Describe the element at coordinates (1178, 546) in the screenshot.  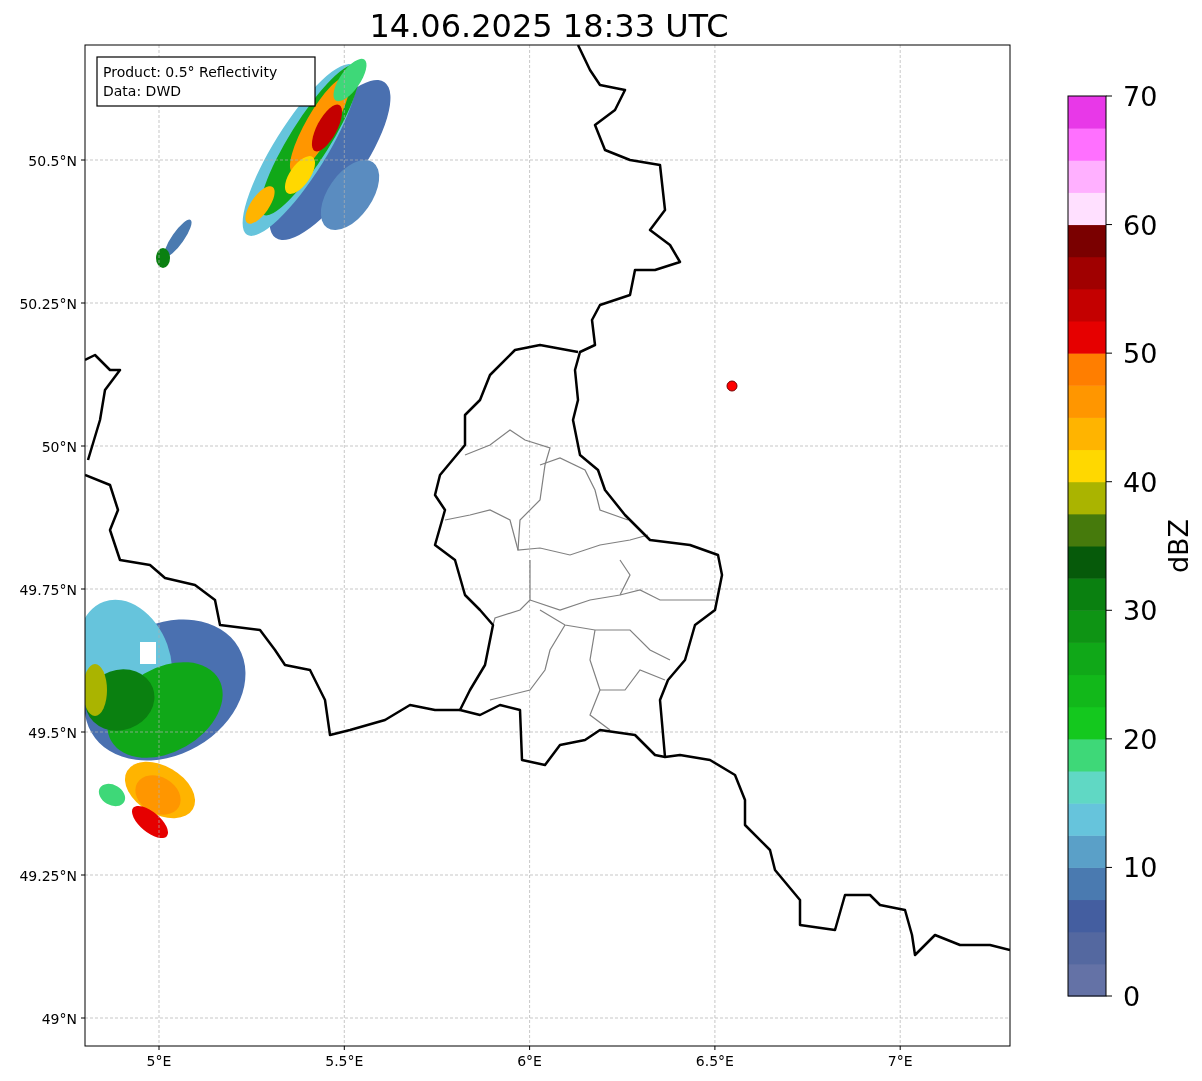
I see `colorbar-label: dBZ` at that location.